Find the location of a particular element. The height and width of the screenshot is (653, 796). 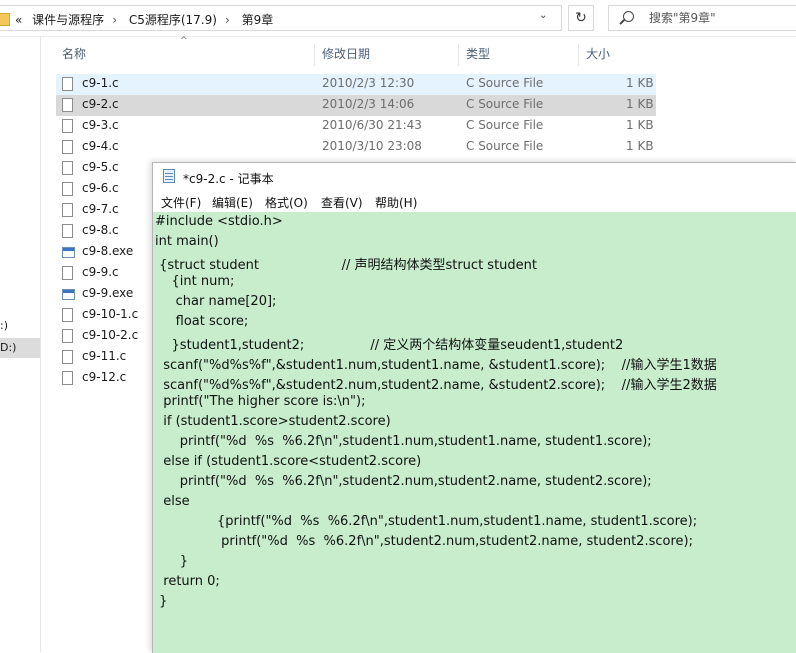

file-row: c9-9.c is located at coordinates (104, 273).